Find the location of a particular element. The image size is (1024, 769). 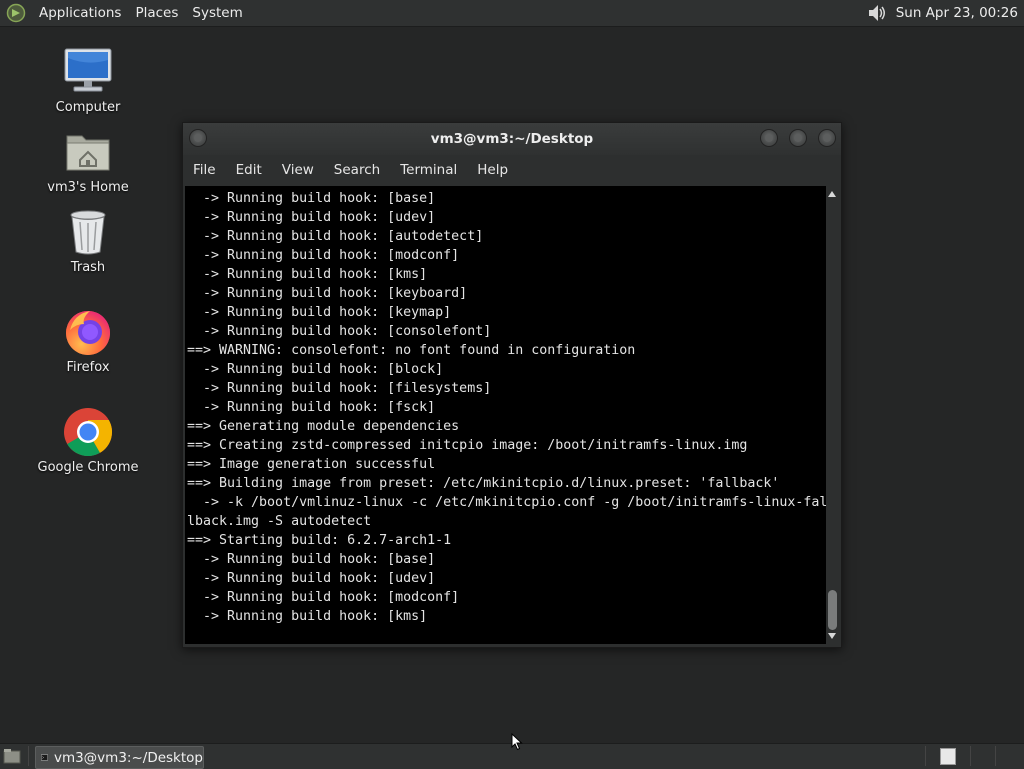

window-title: vm3@vm3:~/Desktop is located at coordinates (512, 139).